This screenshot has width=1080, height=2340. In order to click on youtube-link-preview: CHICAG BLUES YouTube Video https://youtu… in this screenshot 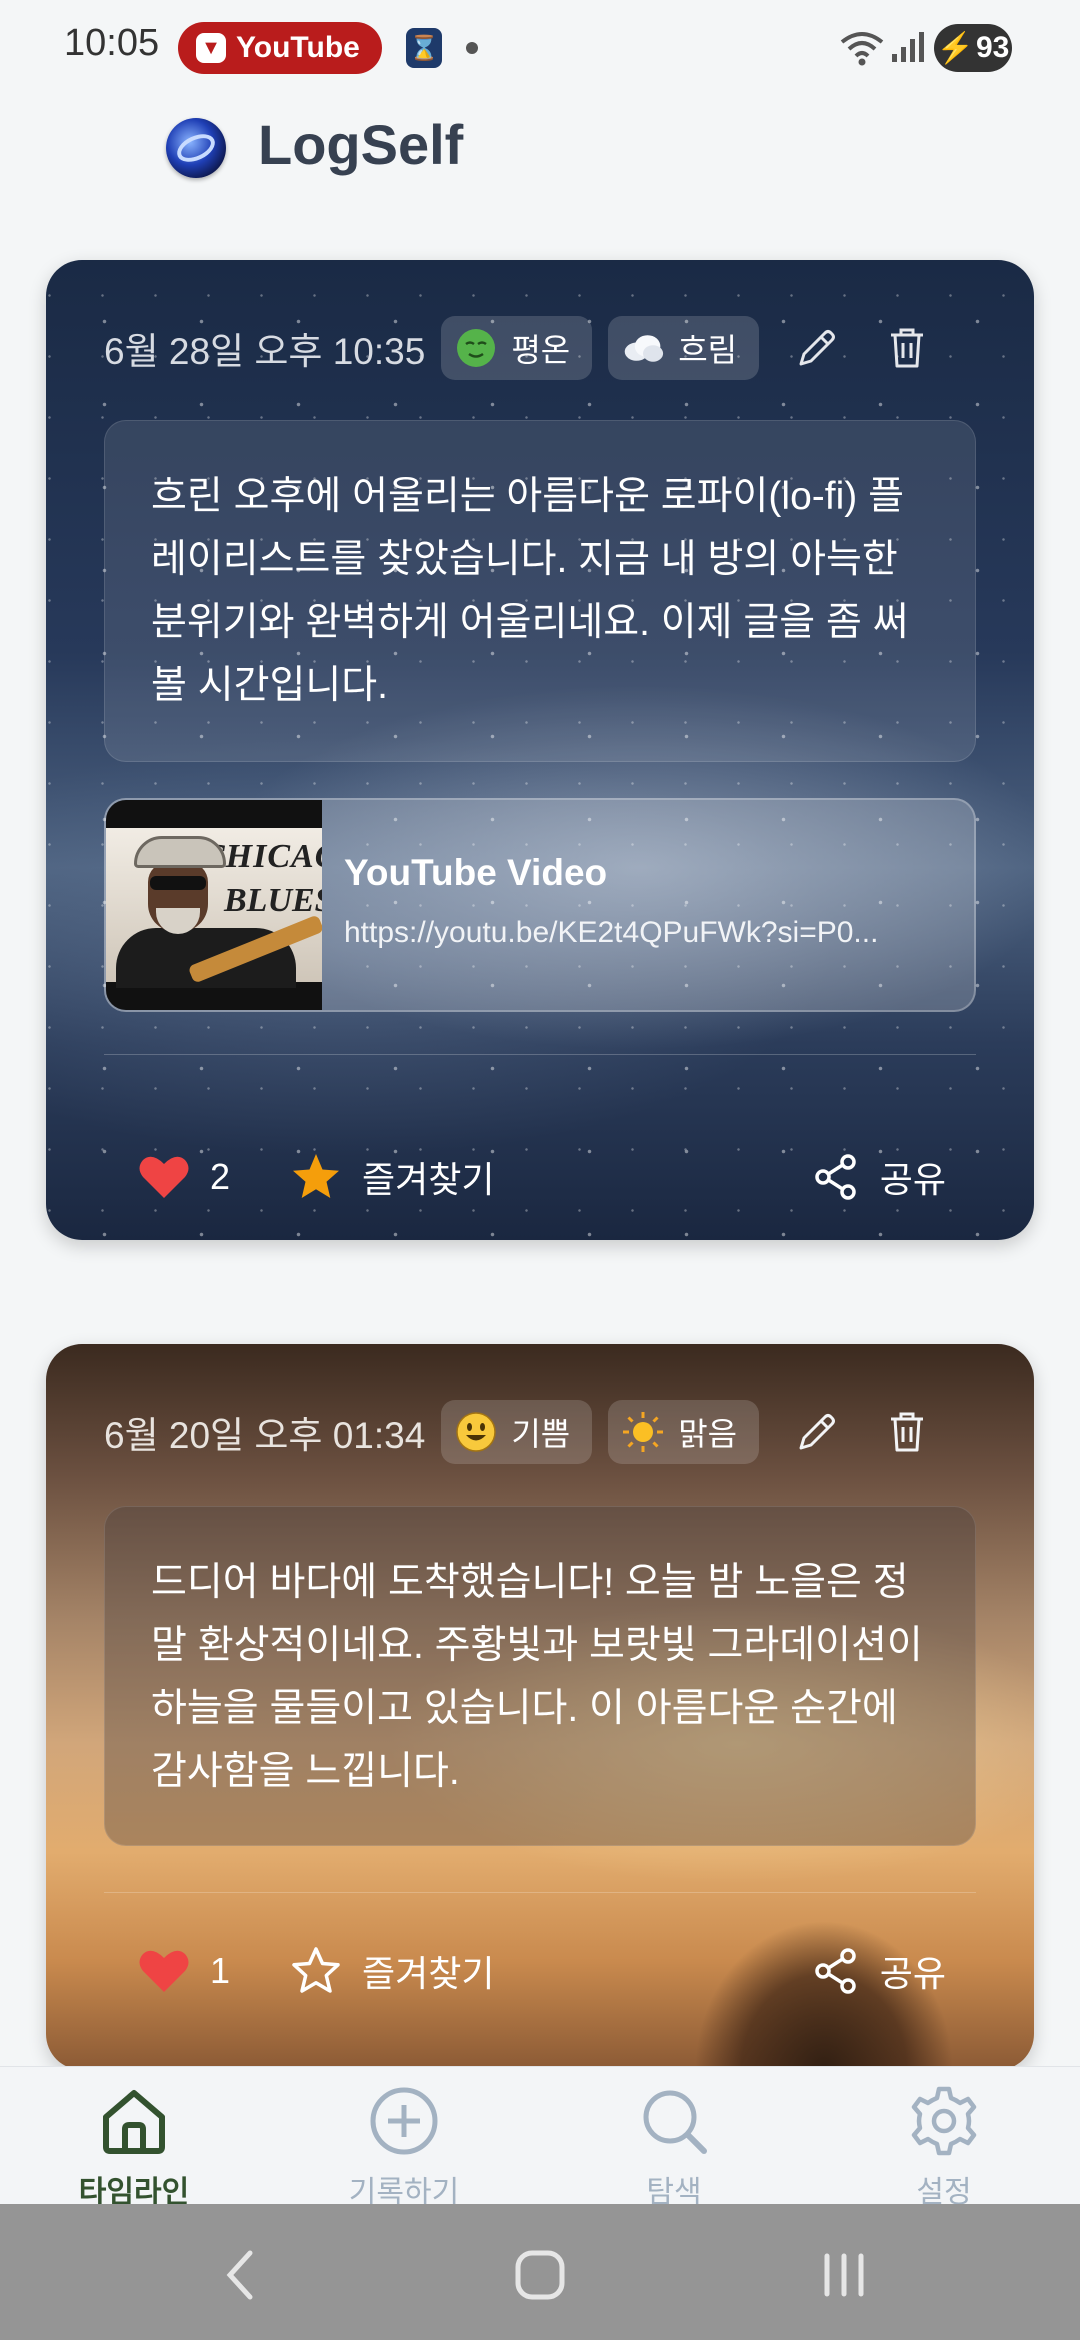, I will do `click(540, 905)`.